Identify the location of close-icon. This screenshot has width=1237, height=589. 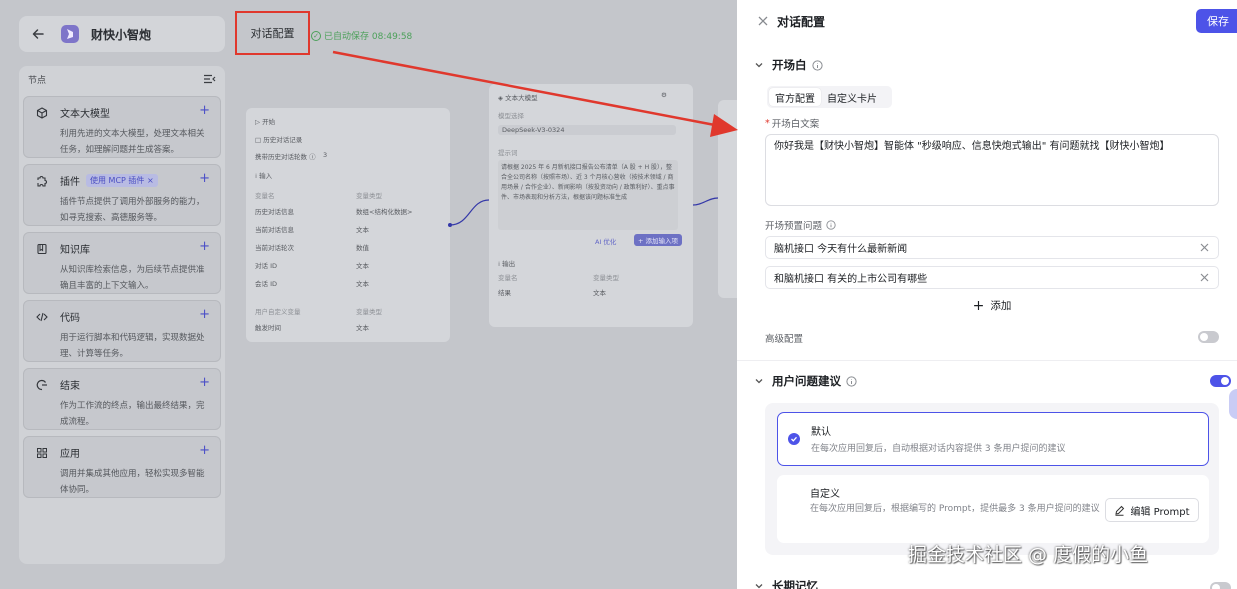
(763, 21).